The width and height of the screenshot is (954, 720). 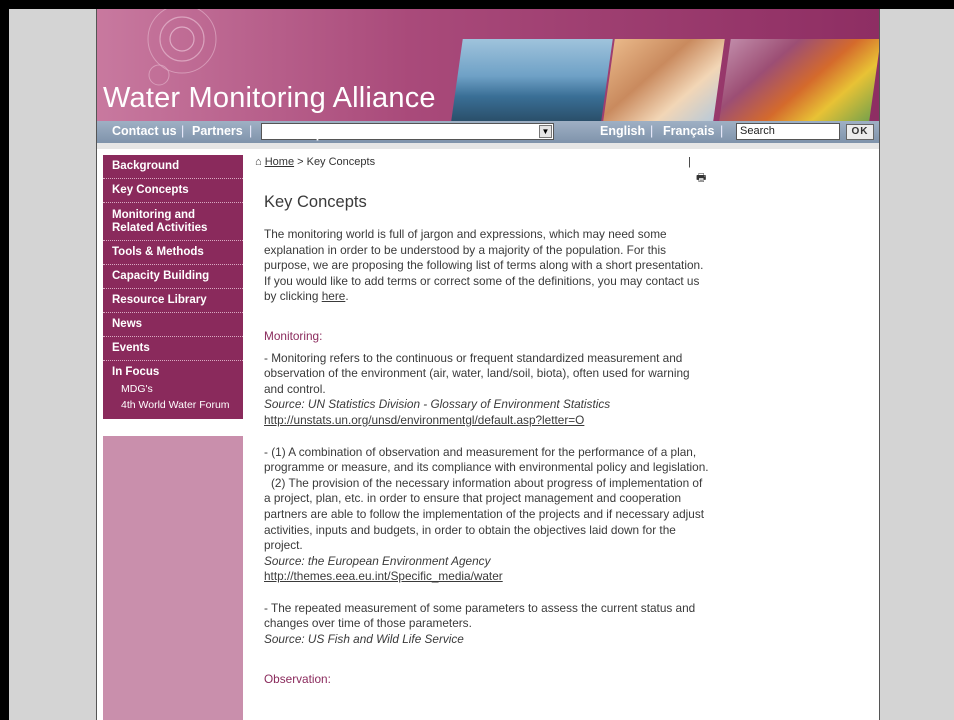 What do you see at coordinates (799, 80) in the screenshot?
I see `fruit-water-photo` at bounding box center [799, 80].